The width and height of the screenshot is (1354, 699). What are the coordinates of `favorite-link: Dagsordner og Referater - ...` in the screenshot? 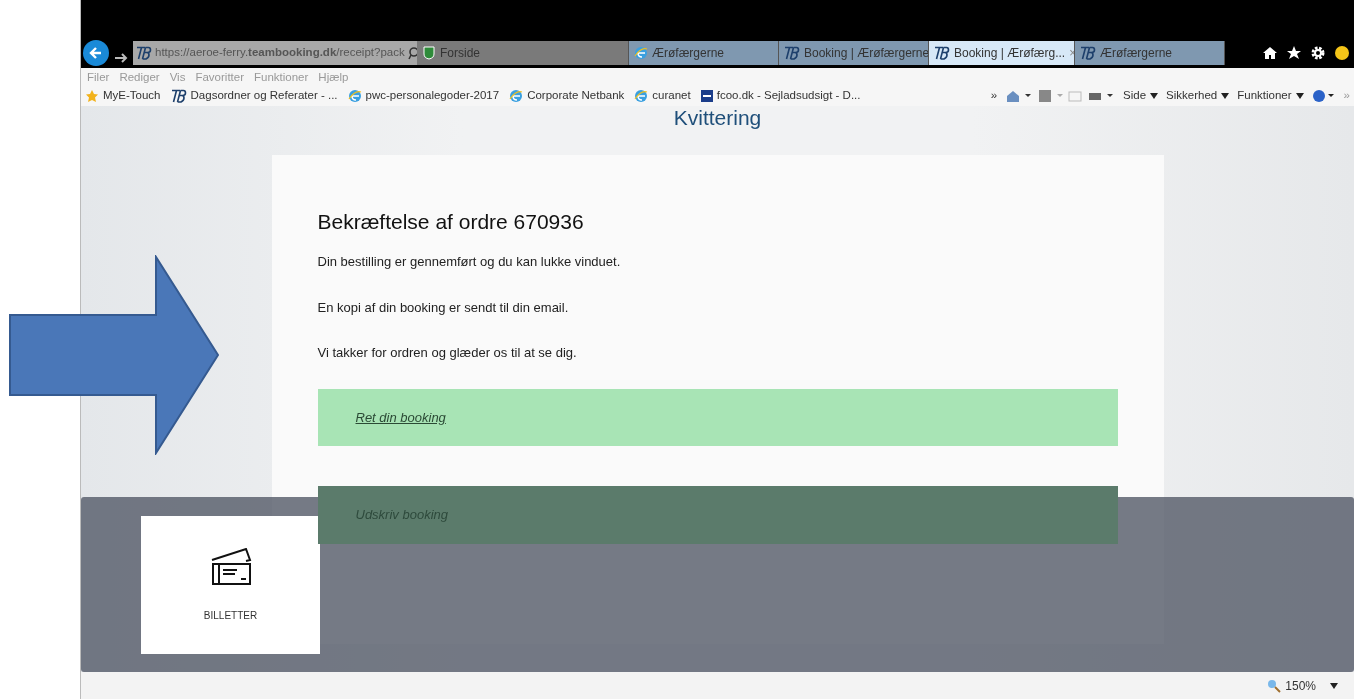 It's located at (254, 96).